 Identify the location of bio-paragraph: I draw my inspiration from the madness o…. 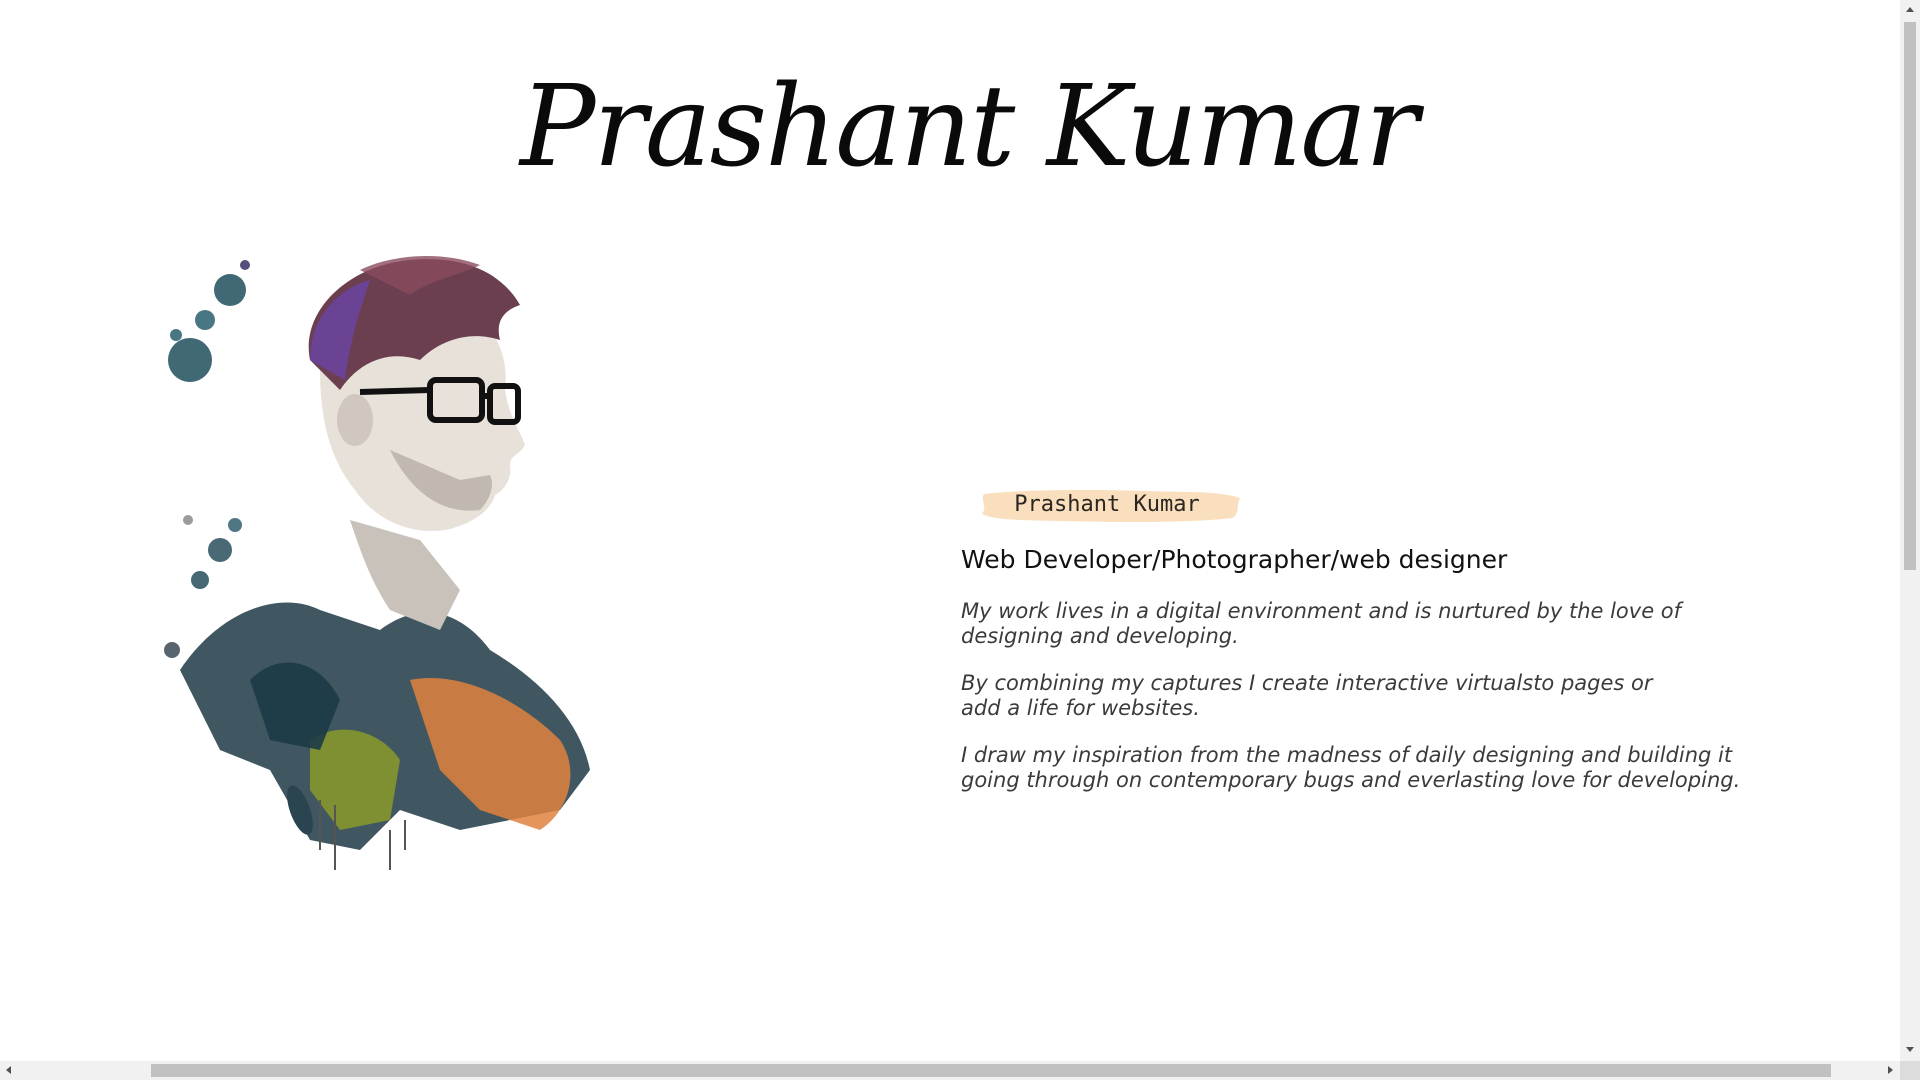
(1351, 768).